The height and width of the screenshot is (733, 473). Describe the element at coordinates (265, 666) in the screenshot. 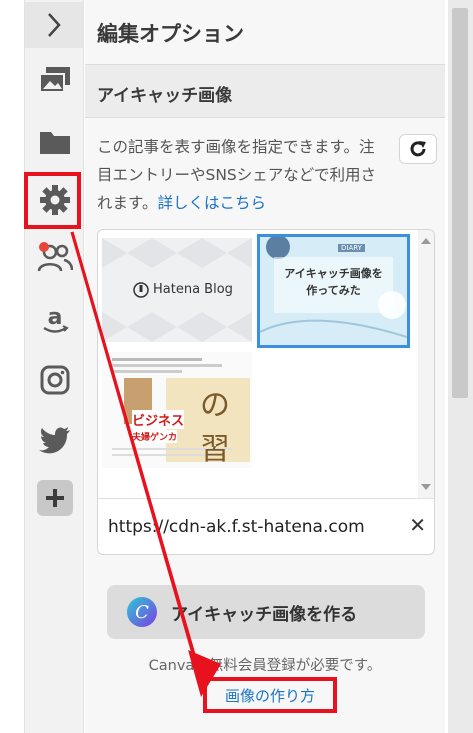

I see `canva-note: Canvaの無料会員登録が必要です。` at that location.